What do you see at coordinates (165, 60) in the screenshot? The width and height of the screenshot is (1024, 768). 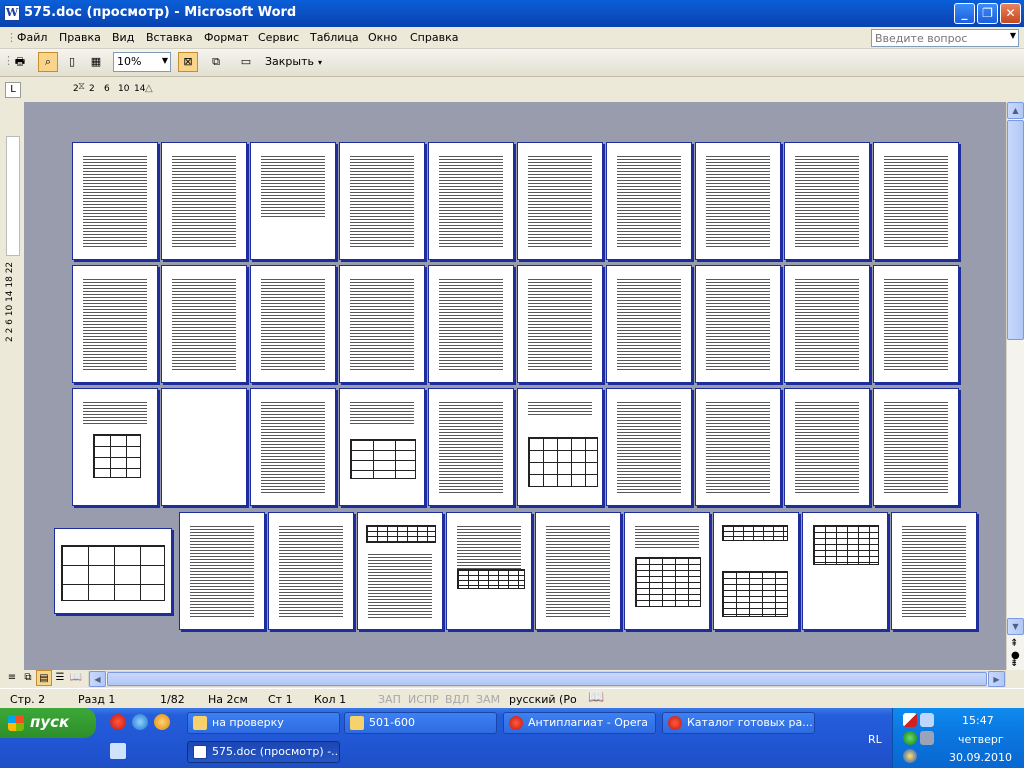 I see `chevron-down-icon: ▼` at bounding box center [165, 60].